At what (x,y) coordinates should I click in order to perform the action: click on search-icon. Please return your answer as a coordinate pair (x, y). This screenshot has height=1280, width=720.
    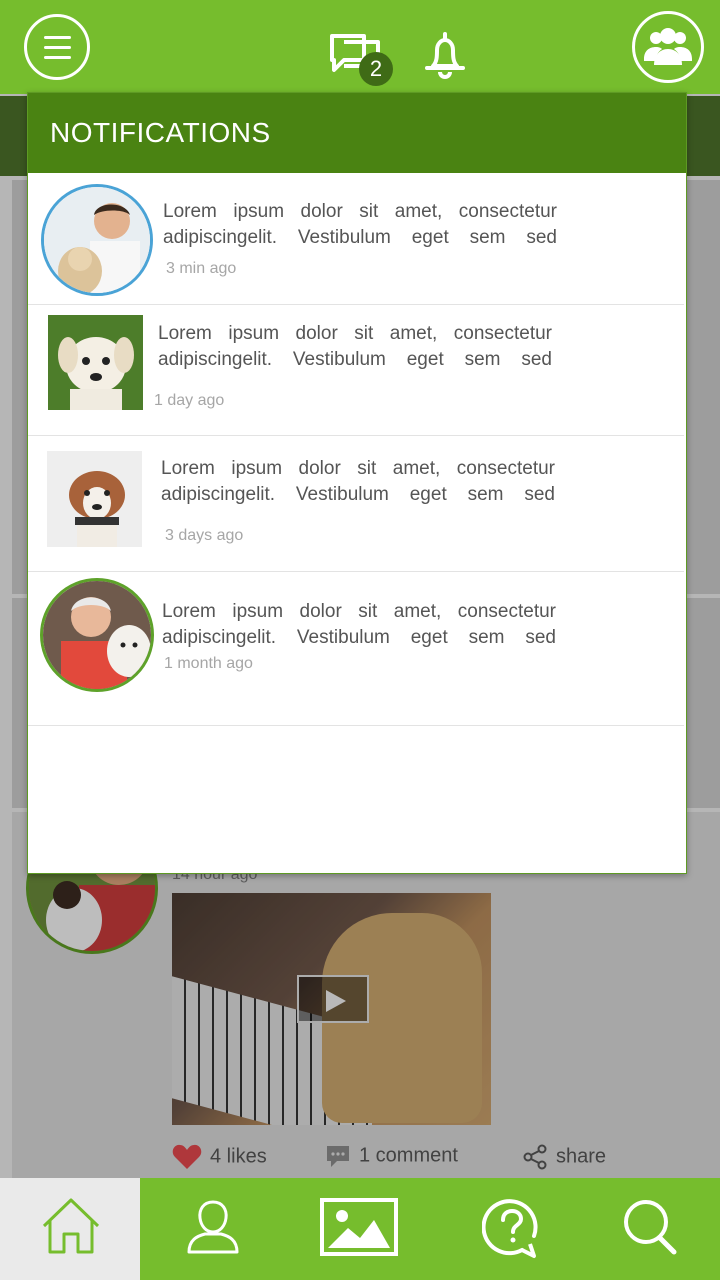
    Looking at the image, I should click on (650, 1227).